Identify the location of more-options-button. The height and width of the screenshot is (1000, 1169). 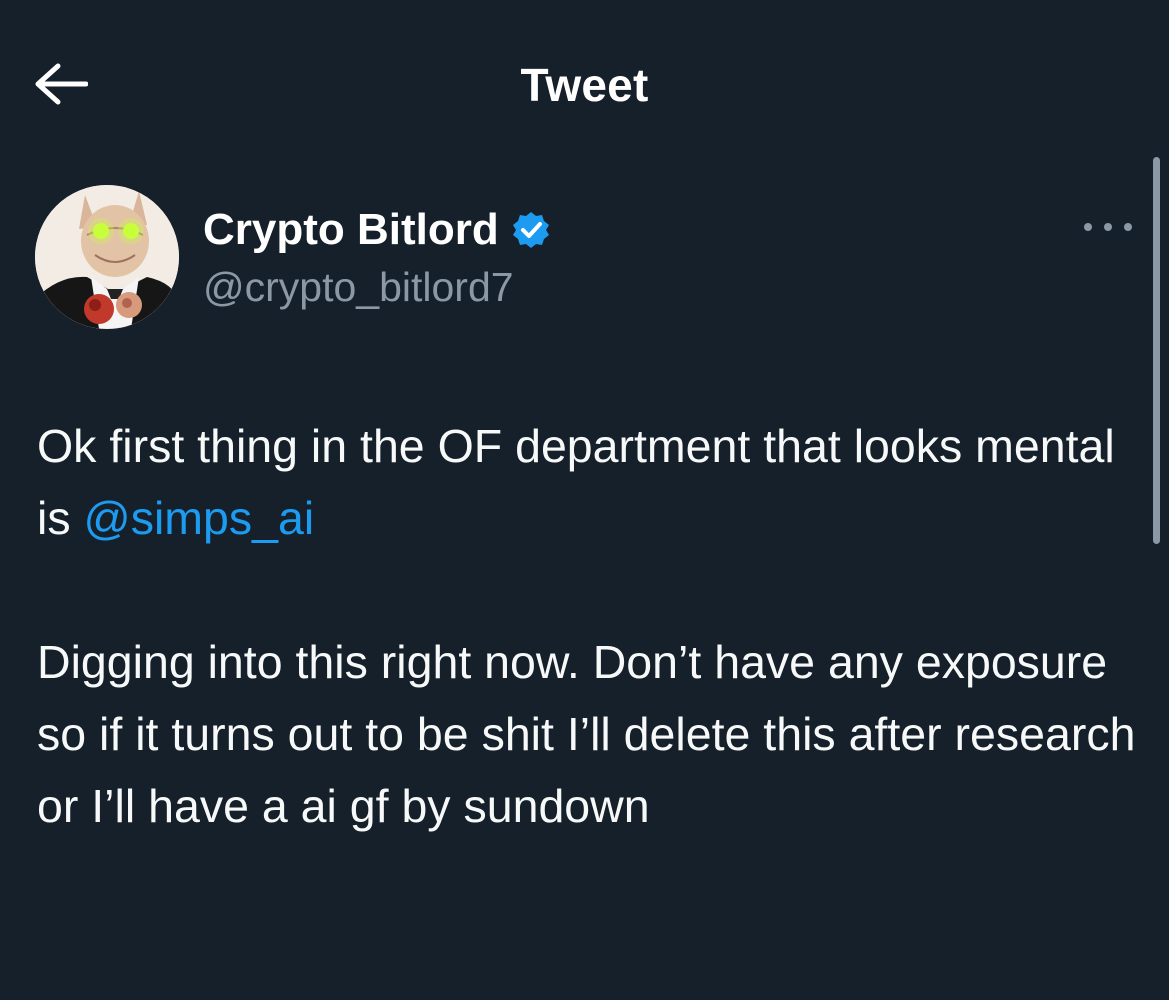
(1108, 227).